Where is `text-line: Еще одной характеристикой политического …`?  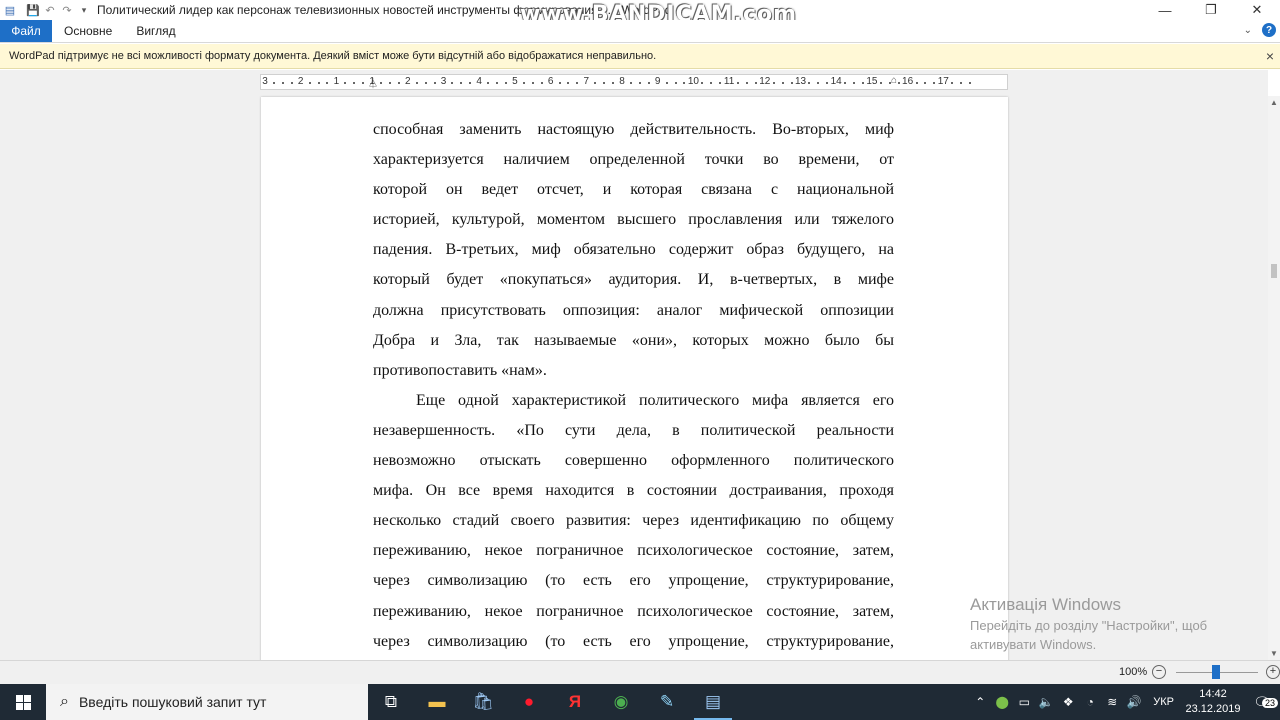
text-line: Еще одной характеристикой политического … is located at coordinates (655, 400).